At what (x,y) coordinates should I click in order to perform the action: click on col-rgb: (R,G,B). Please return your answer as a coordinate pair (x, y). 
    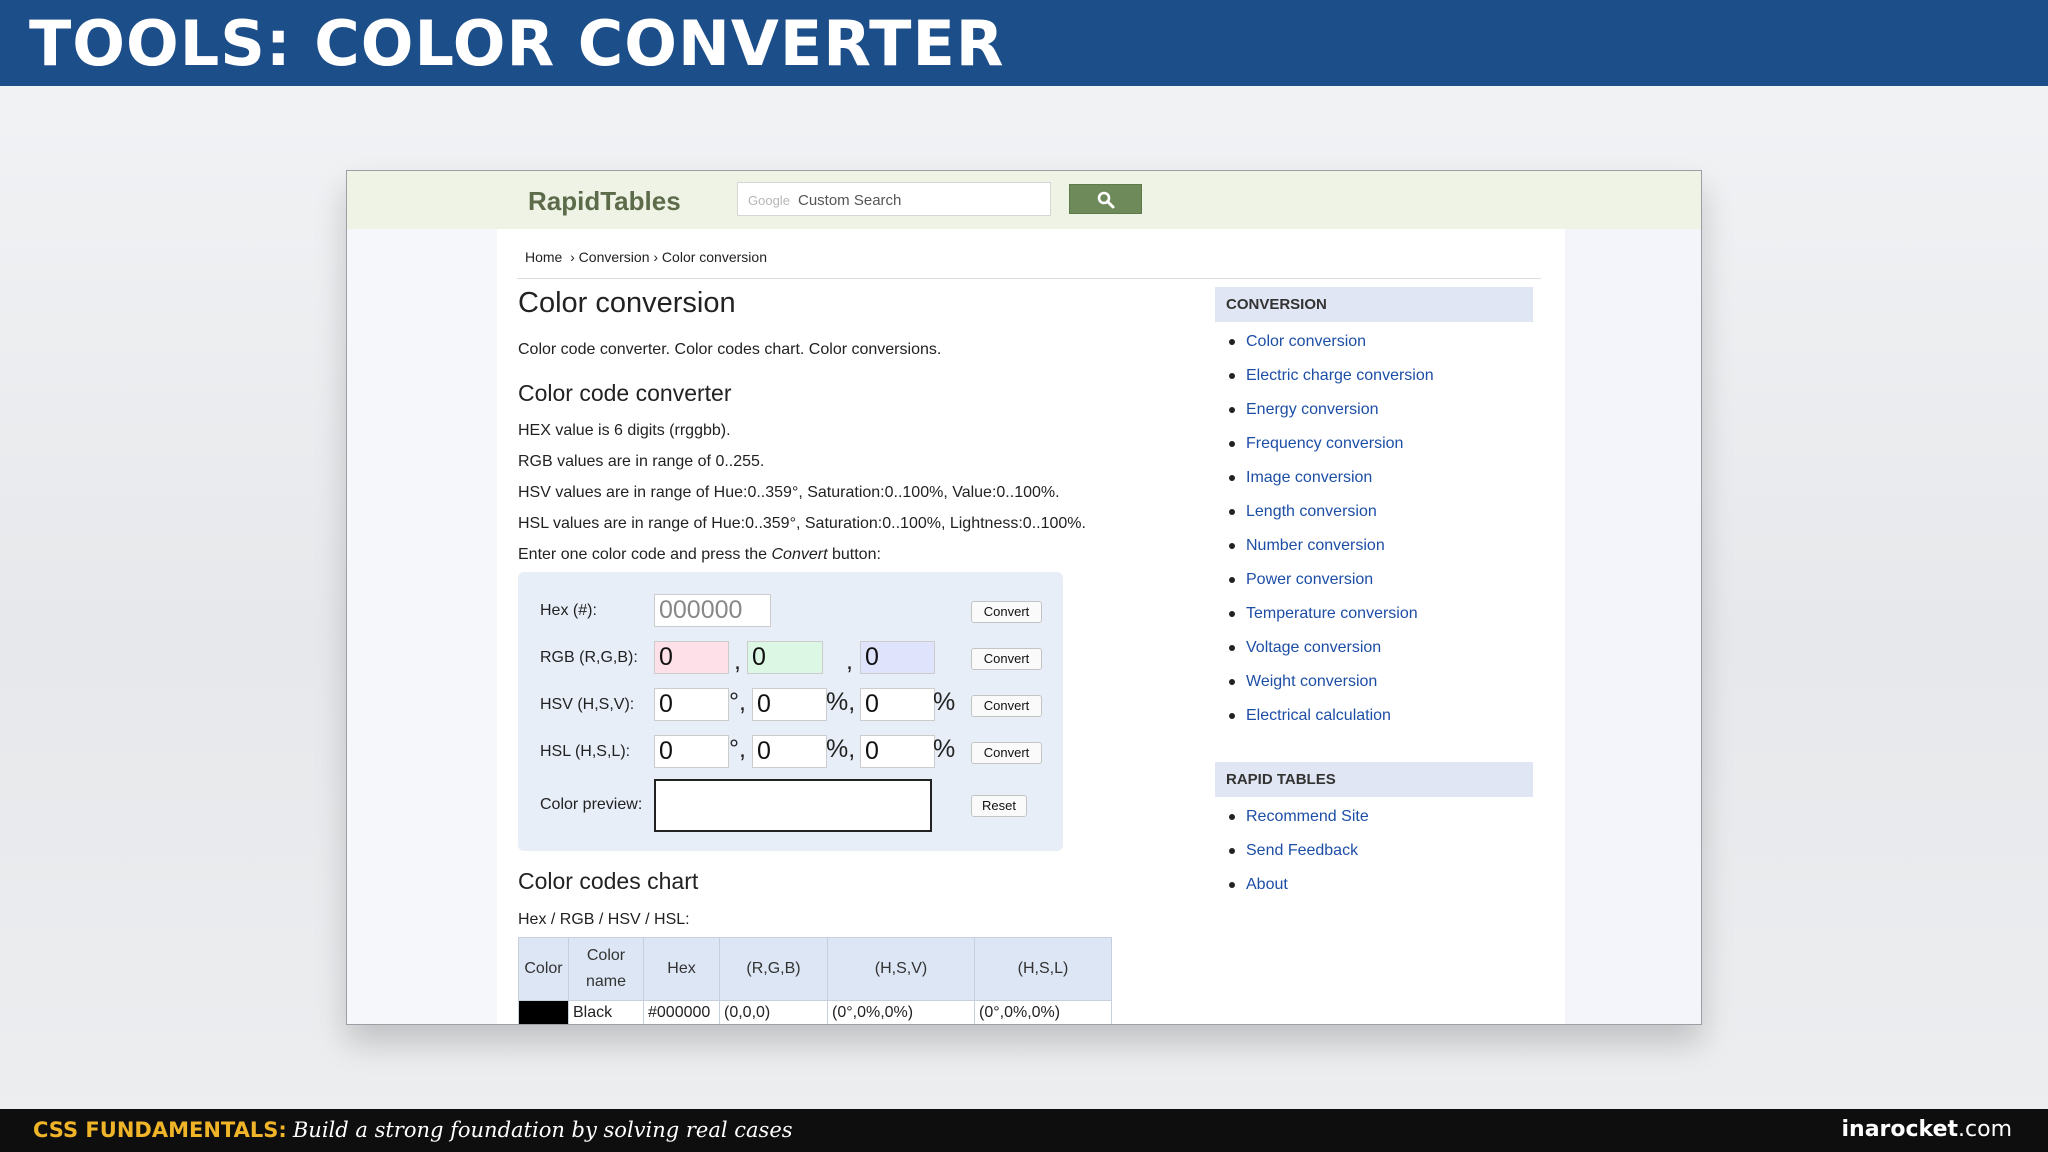
    Looking at the image, I should click on (773, 969).